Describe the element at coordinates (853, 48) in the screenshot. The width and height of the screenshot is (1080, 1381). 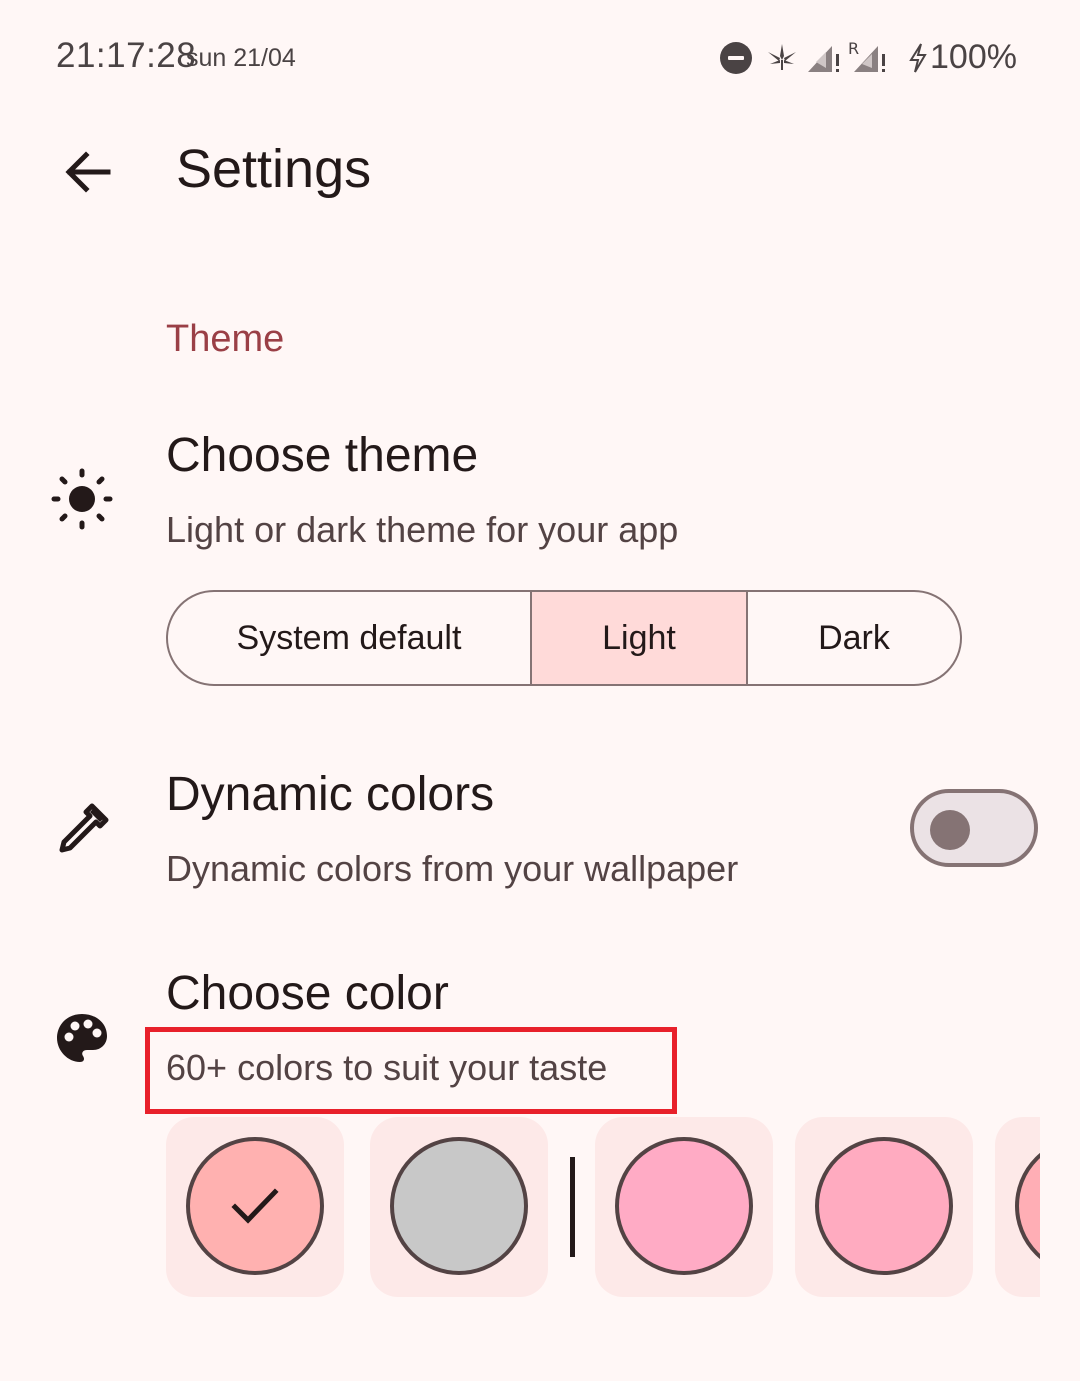
I see `svg-text: R` at that location.